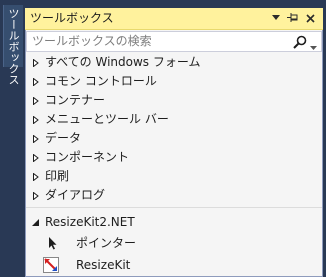  What do you see at coordinates (276, 18) in the screenshot?
I see `pin-dropdown-icon` at bounding box center [276, 18].